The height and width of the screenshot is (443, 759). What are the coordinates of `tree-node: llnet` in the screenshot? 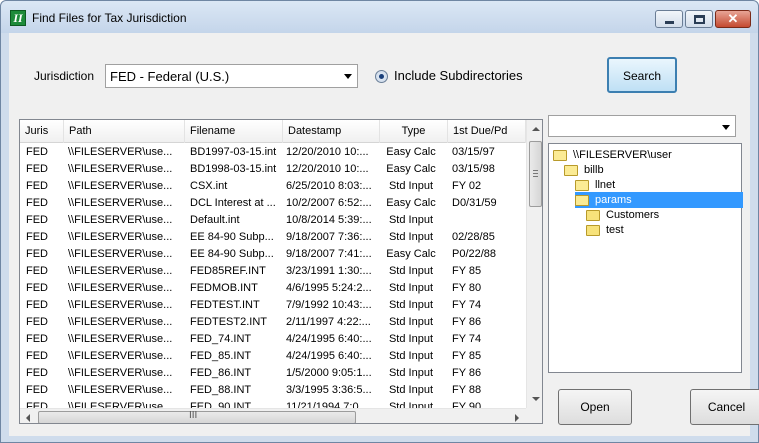 It's located at (596, 185).